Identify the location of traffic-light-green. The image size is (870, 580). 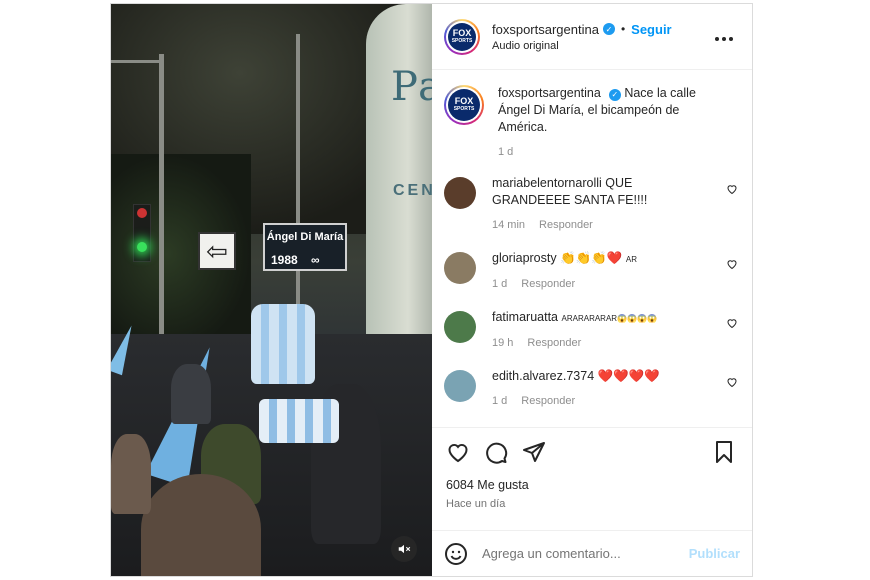
(142, 247).